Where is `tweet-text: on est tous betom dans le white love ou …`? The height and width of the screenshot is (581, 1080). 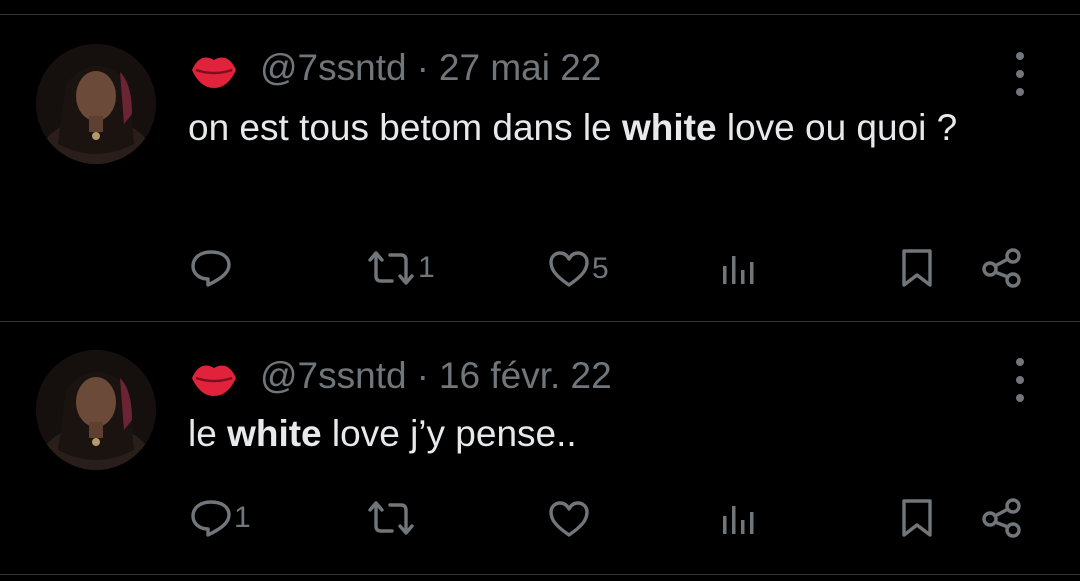
tweet-text: on est tous betom dans le white love ou … is located at coordinates (573, 127).